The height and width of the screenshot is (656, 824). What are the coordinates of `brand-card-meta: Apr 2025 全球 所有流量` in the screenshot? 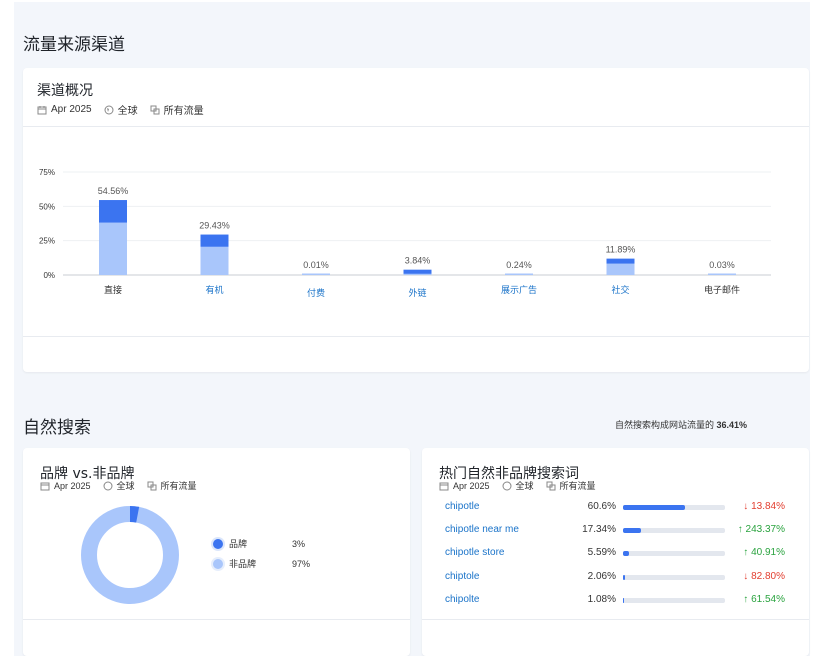 It's located at (118, 485).